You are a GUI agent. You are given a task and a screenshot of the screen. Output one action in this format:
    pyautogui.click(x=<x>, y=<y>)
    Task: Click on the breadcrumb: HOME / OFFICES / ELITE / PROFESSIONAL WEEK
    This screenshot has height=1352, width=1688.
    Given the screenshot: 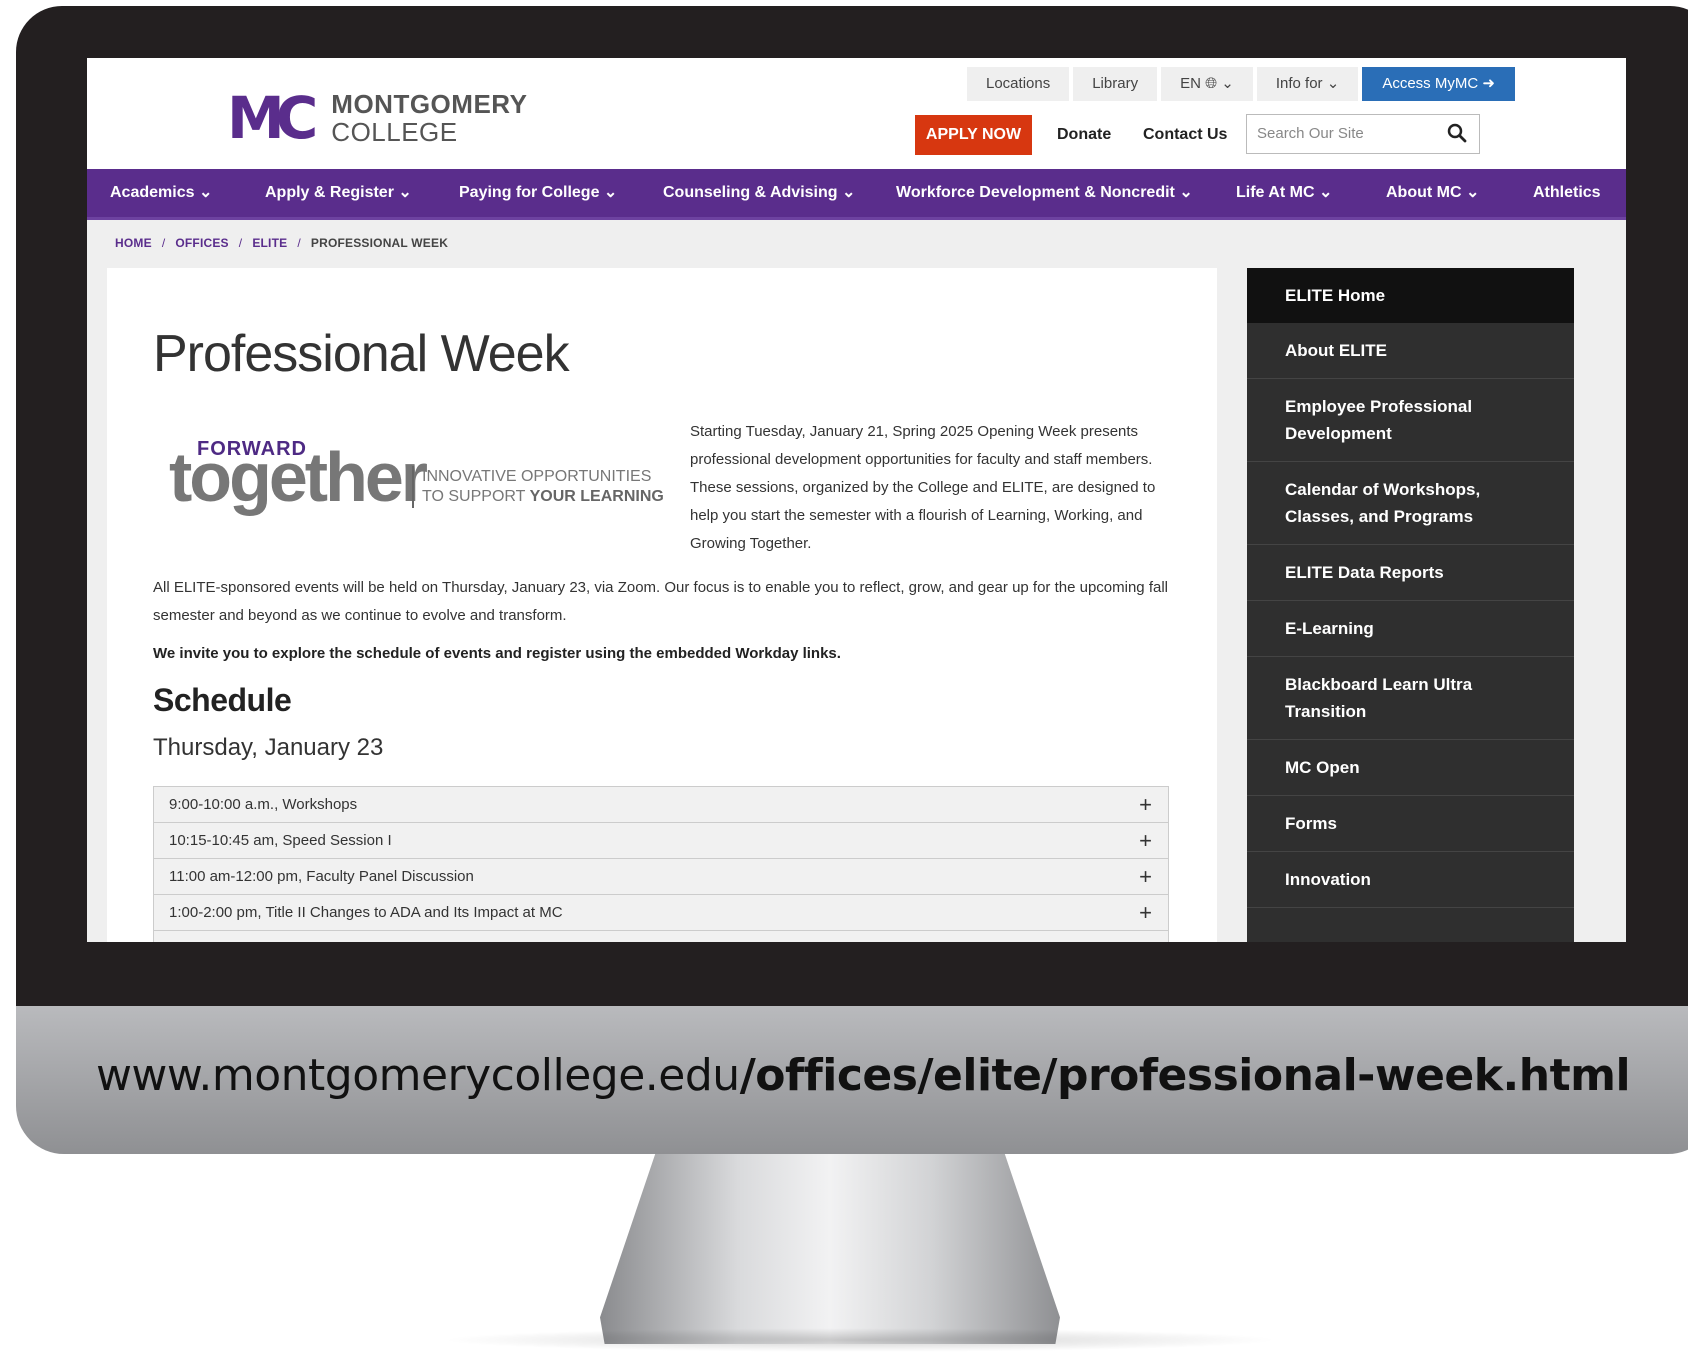 What is the action you would take?
    pyautogui.click(x=281, y=243)
    